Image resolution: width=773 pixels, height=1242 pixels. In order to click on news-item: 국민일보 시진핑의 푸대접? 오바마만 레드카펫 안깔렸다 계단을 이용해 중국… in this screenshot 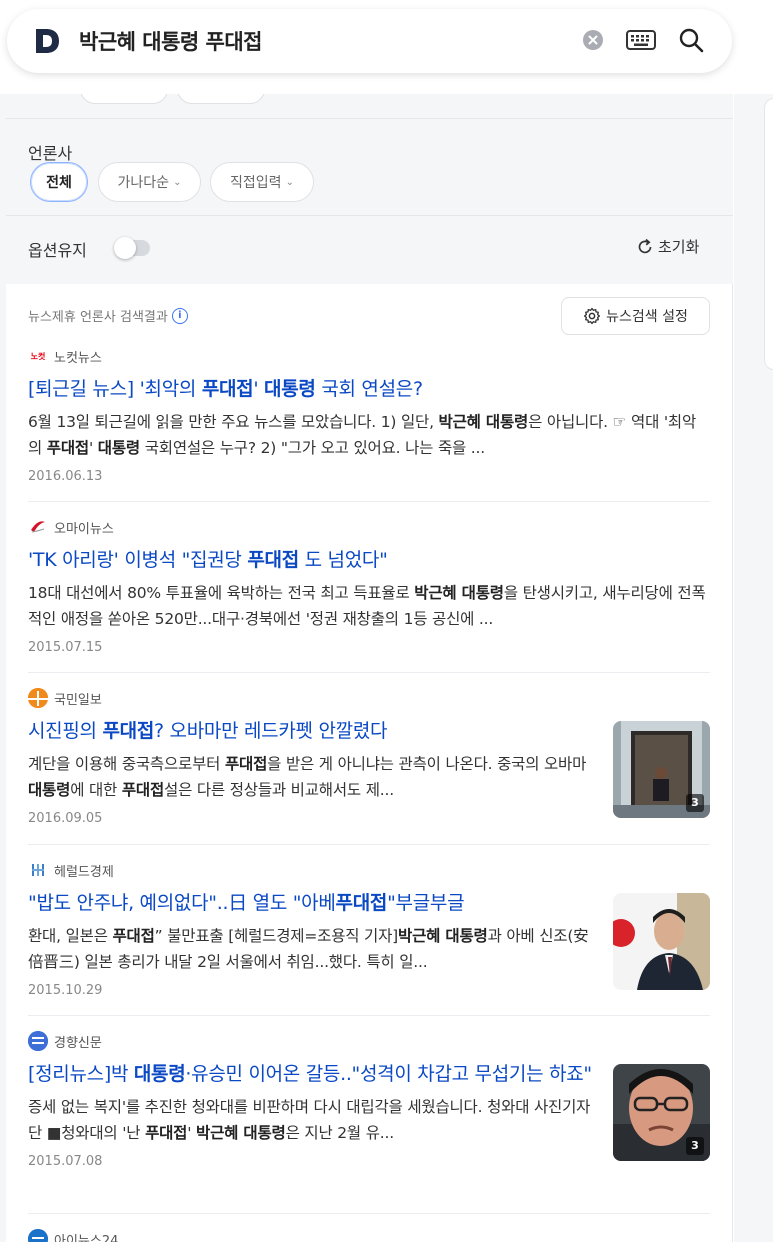, I will do `click(369, 756)`.